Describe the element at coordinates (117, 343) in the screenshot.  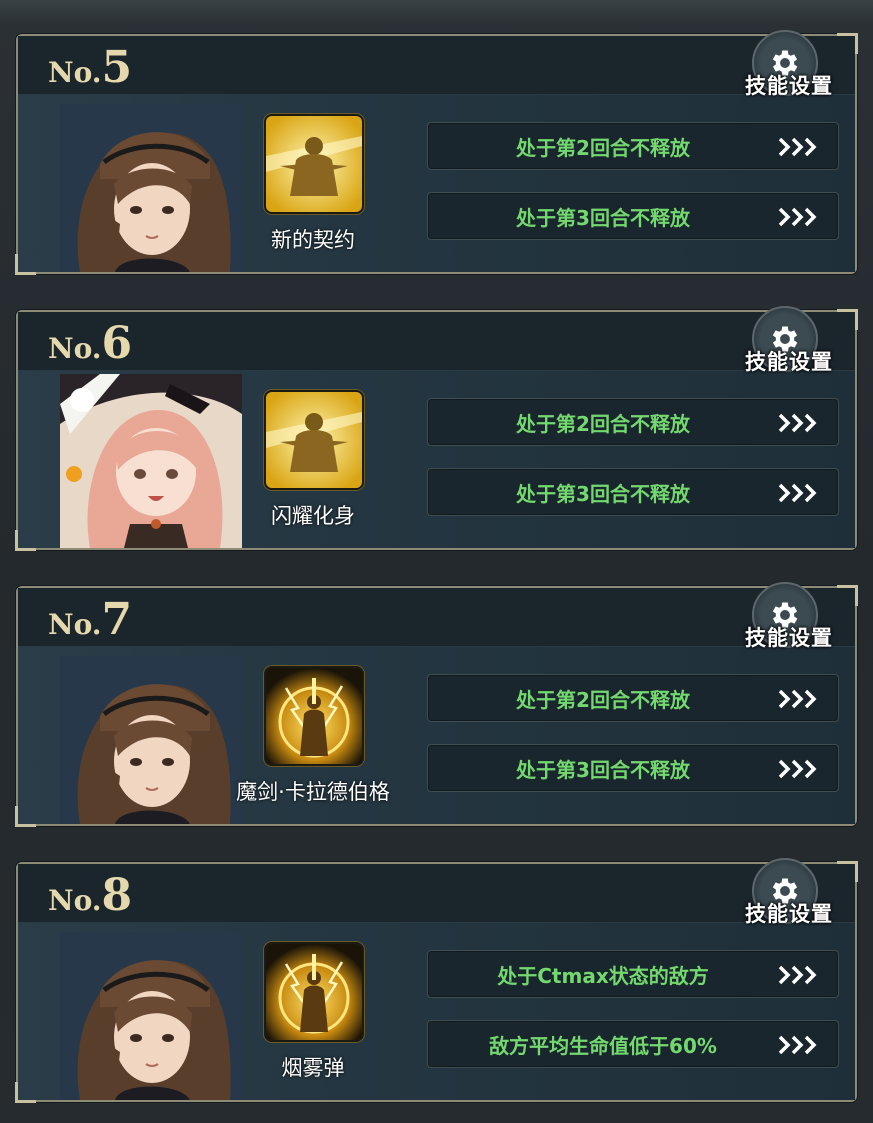
I see `slot-number-value: 6` at that location.